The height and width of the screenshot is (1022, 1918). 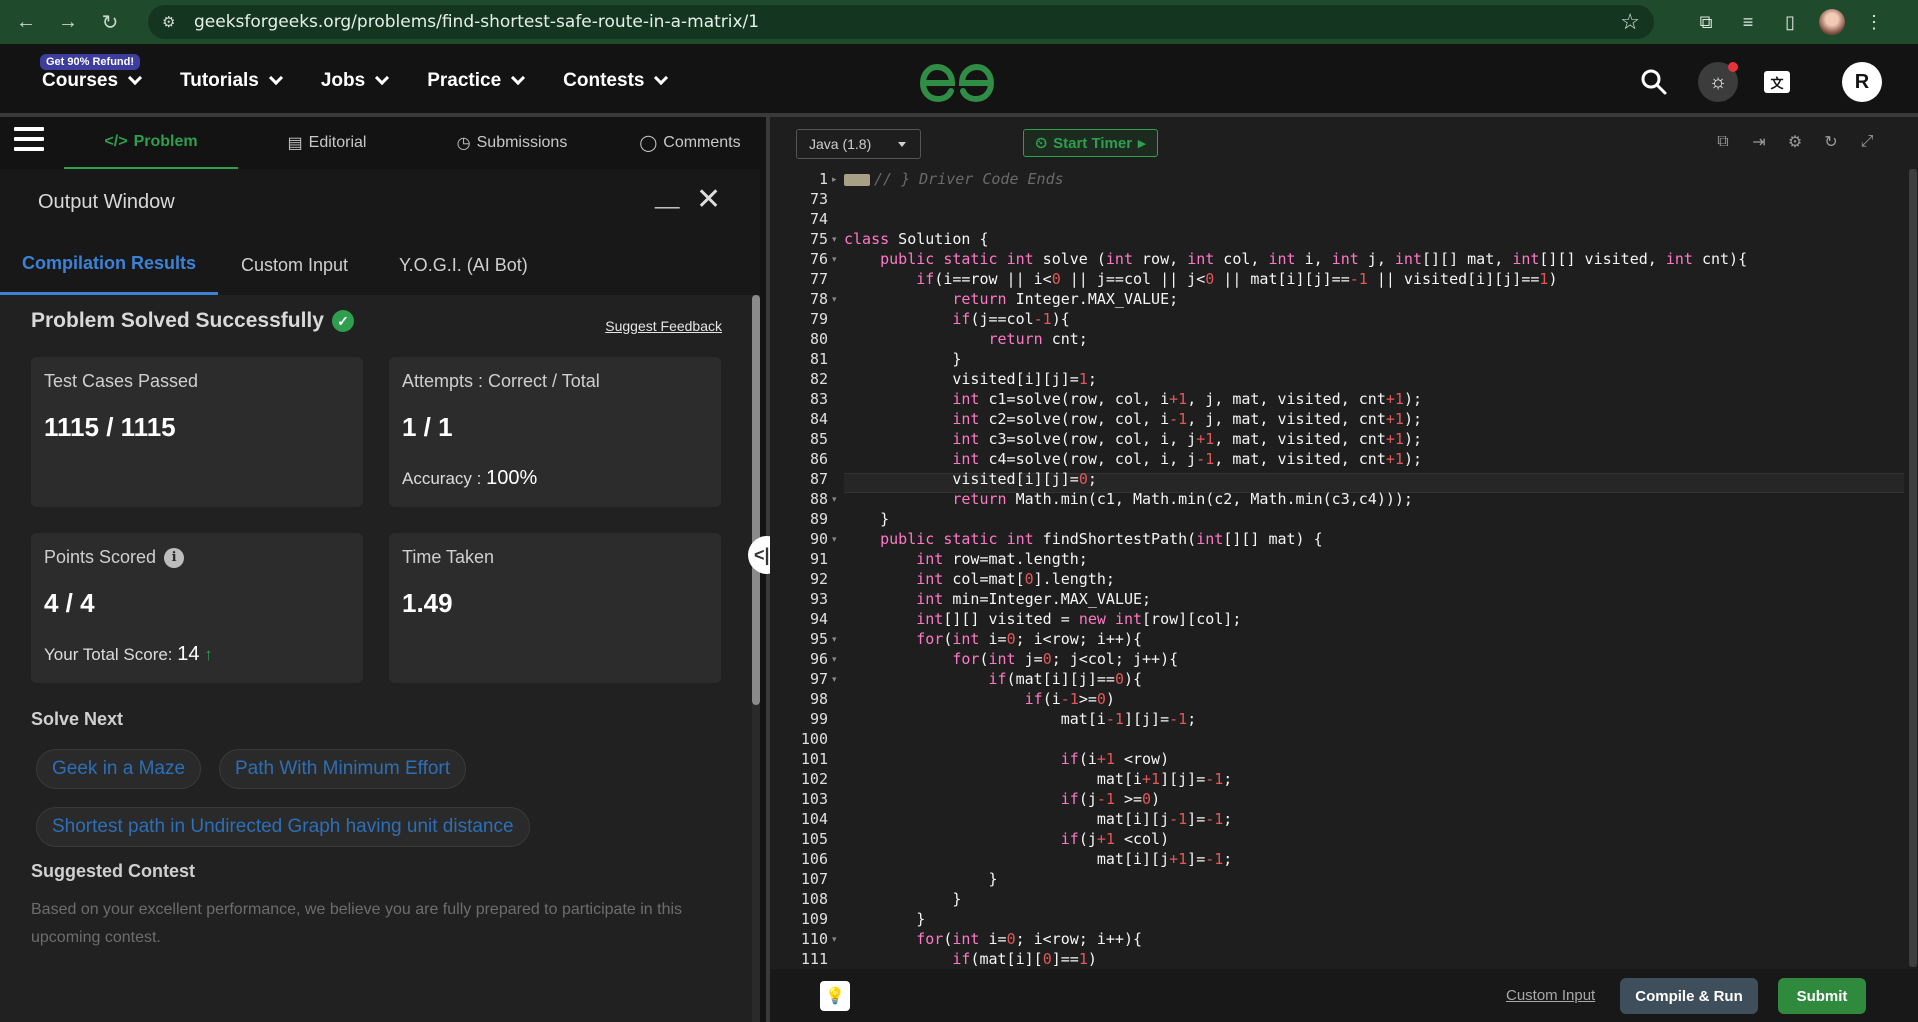 What do you see at coordinates (174, 557) in the screenshot?
I see `info-icon: i` at bounding box center [174, 557].